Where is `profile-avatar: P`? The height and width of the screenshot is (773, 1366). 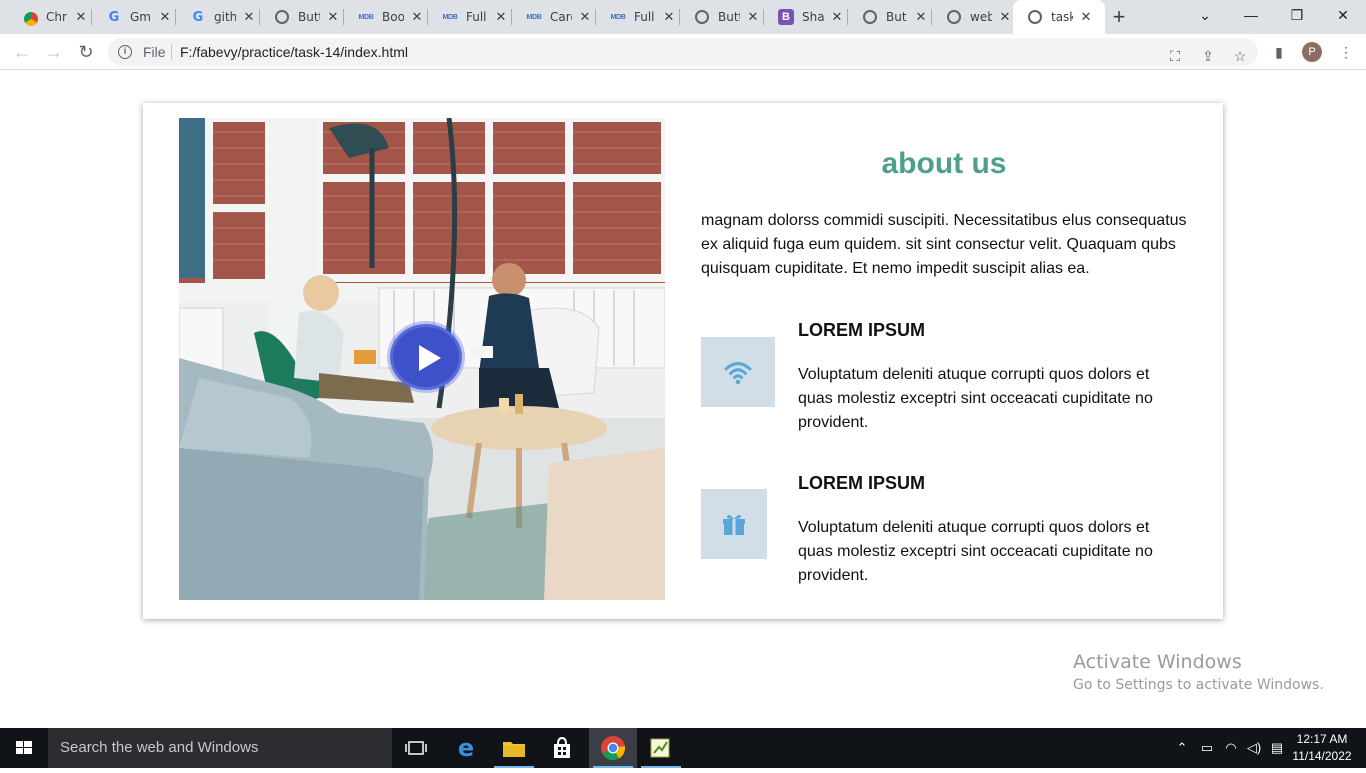 profile-avatar: P is located at coordinates (1312, 52).